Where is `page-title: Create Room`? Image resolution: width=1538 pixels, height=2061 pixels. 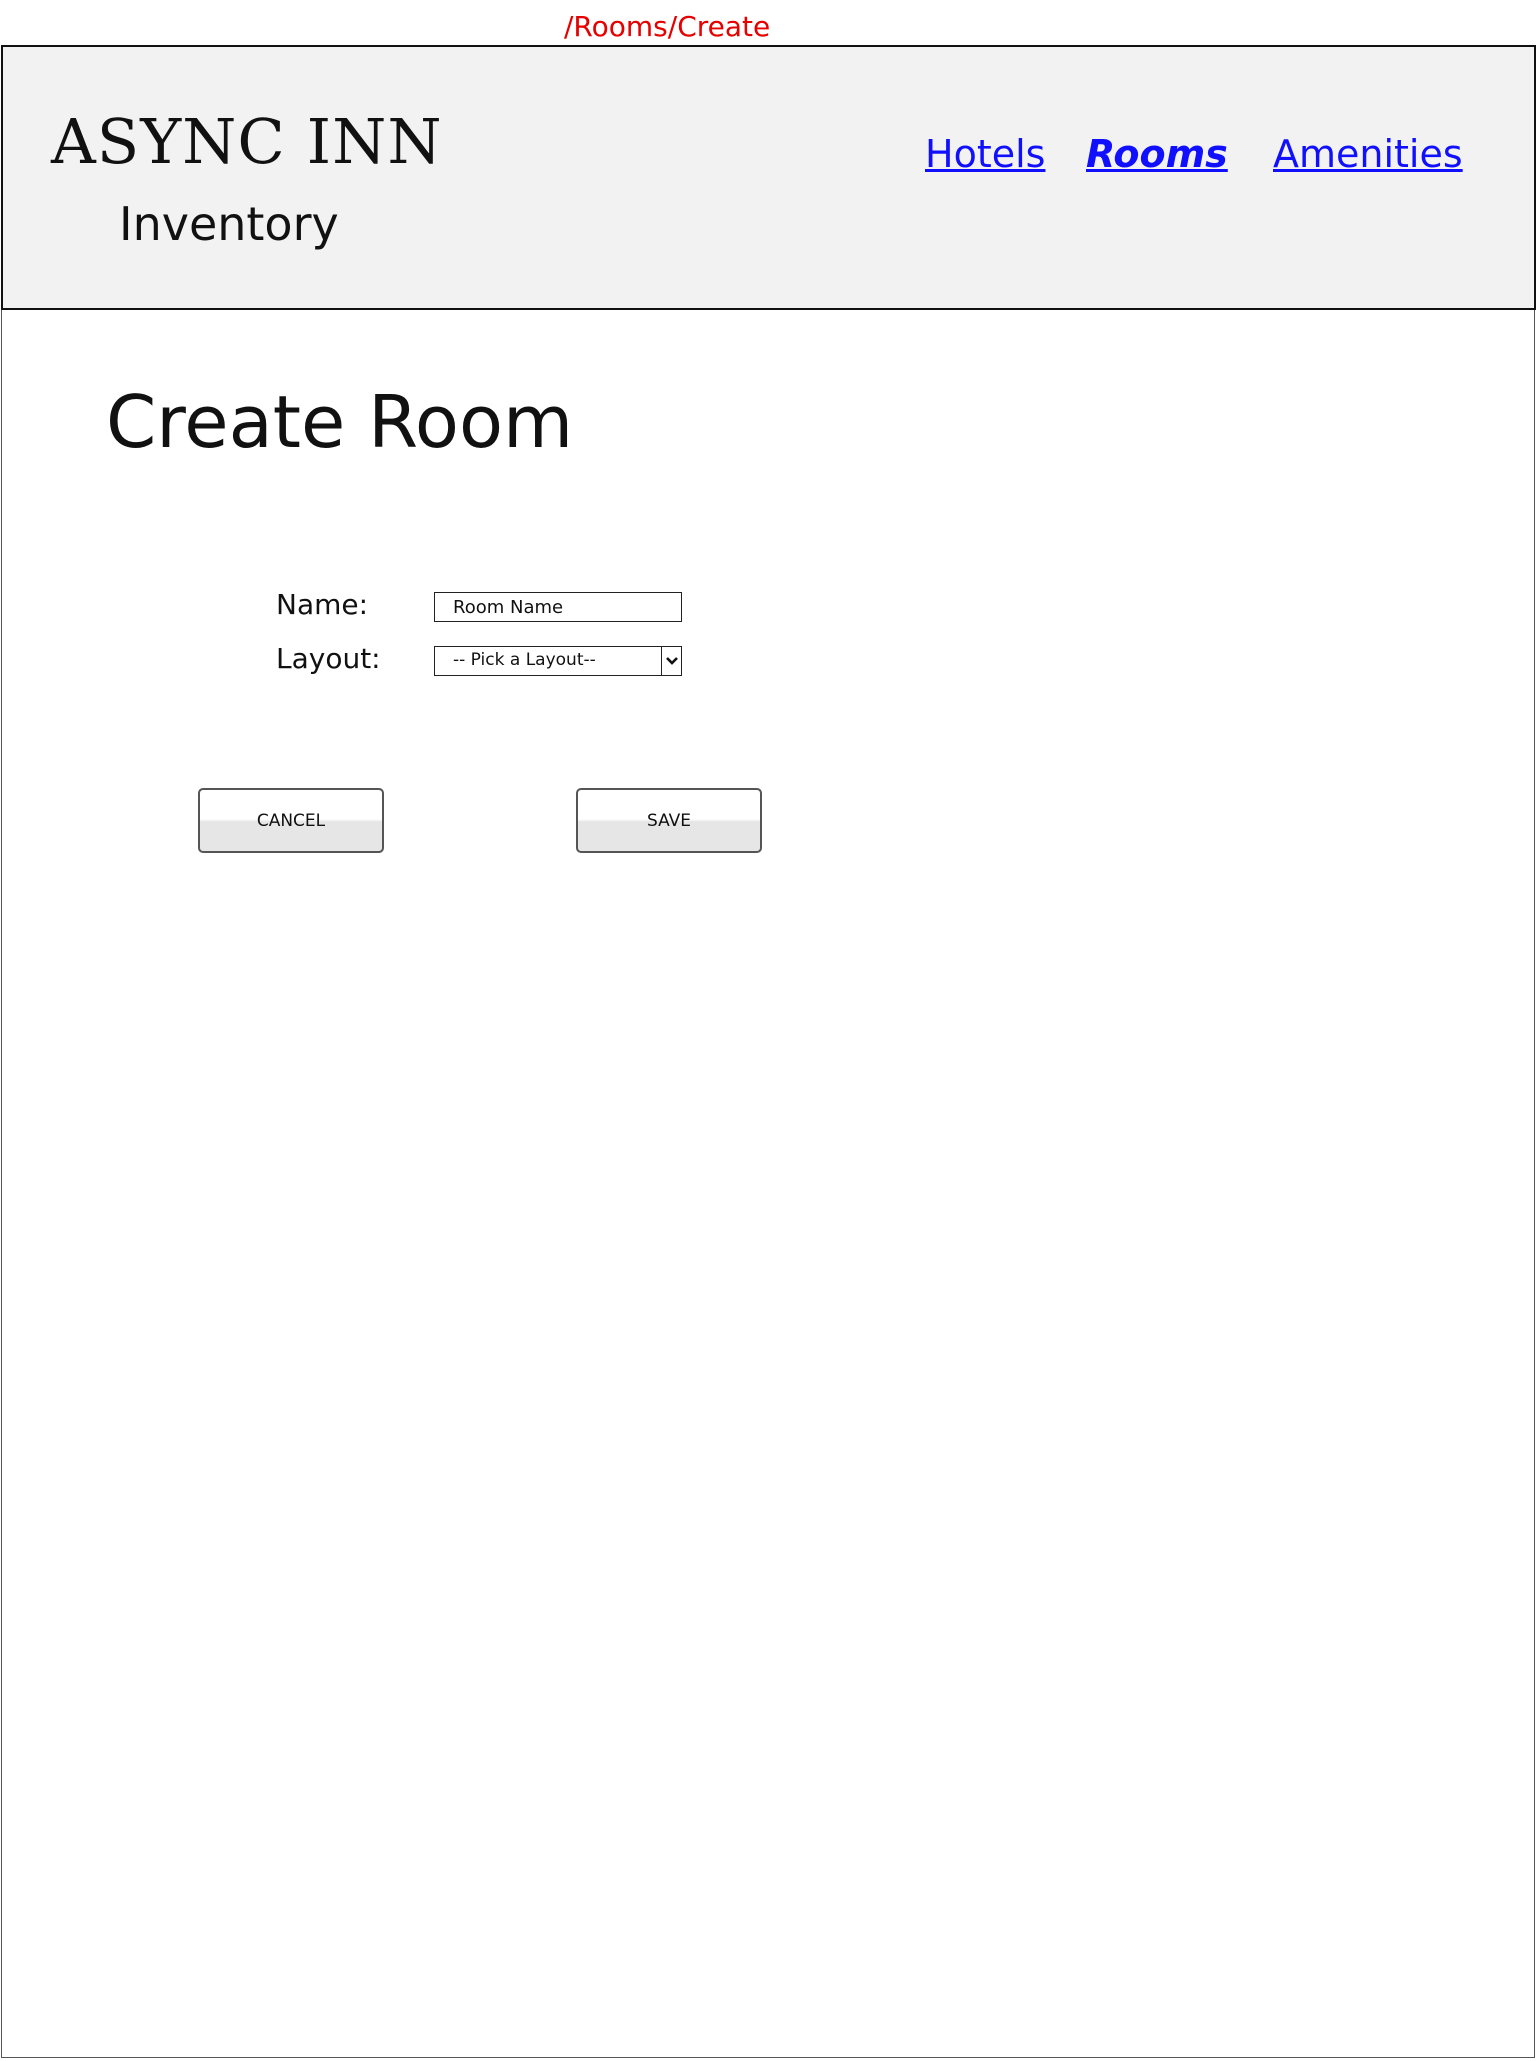 page-title: Create Room is located at coordinates (340, 422).